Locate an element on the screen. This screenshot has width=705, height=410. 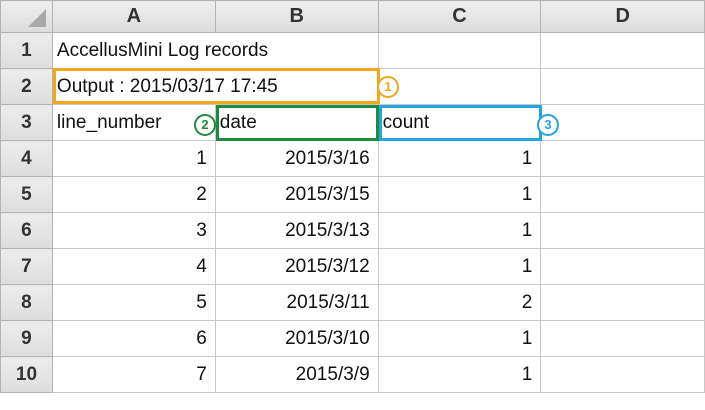
callout-badge-2: 2 is located at coordinates (205, 125).